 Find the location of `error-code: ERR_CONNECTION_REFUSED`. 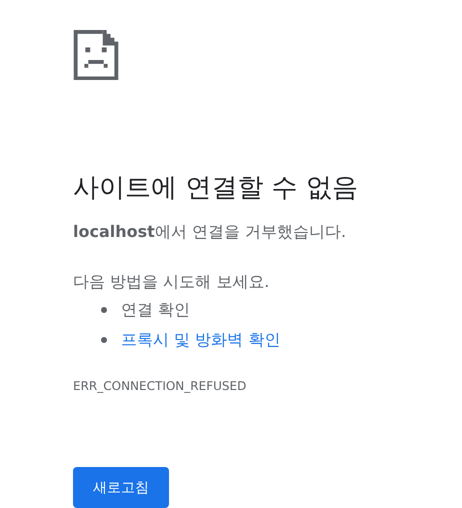

error-code: ERR_CONNECTION_REFUSED is located at coordinates (159, 386).